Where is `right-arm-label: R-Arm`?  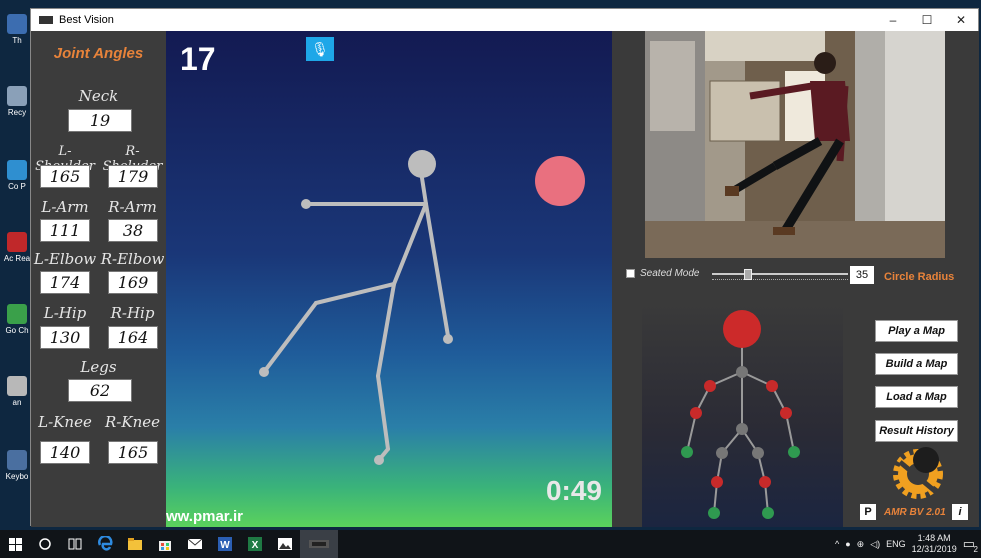 right-arm-label: R-Arm is located at coordinates (132, 207).